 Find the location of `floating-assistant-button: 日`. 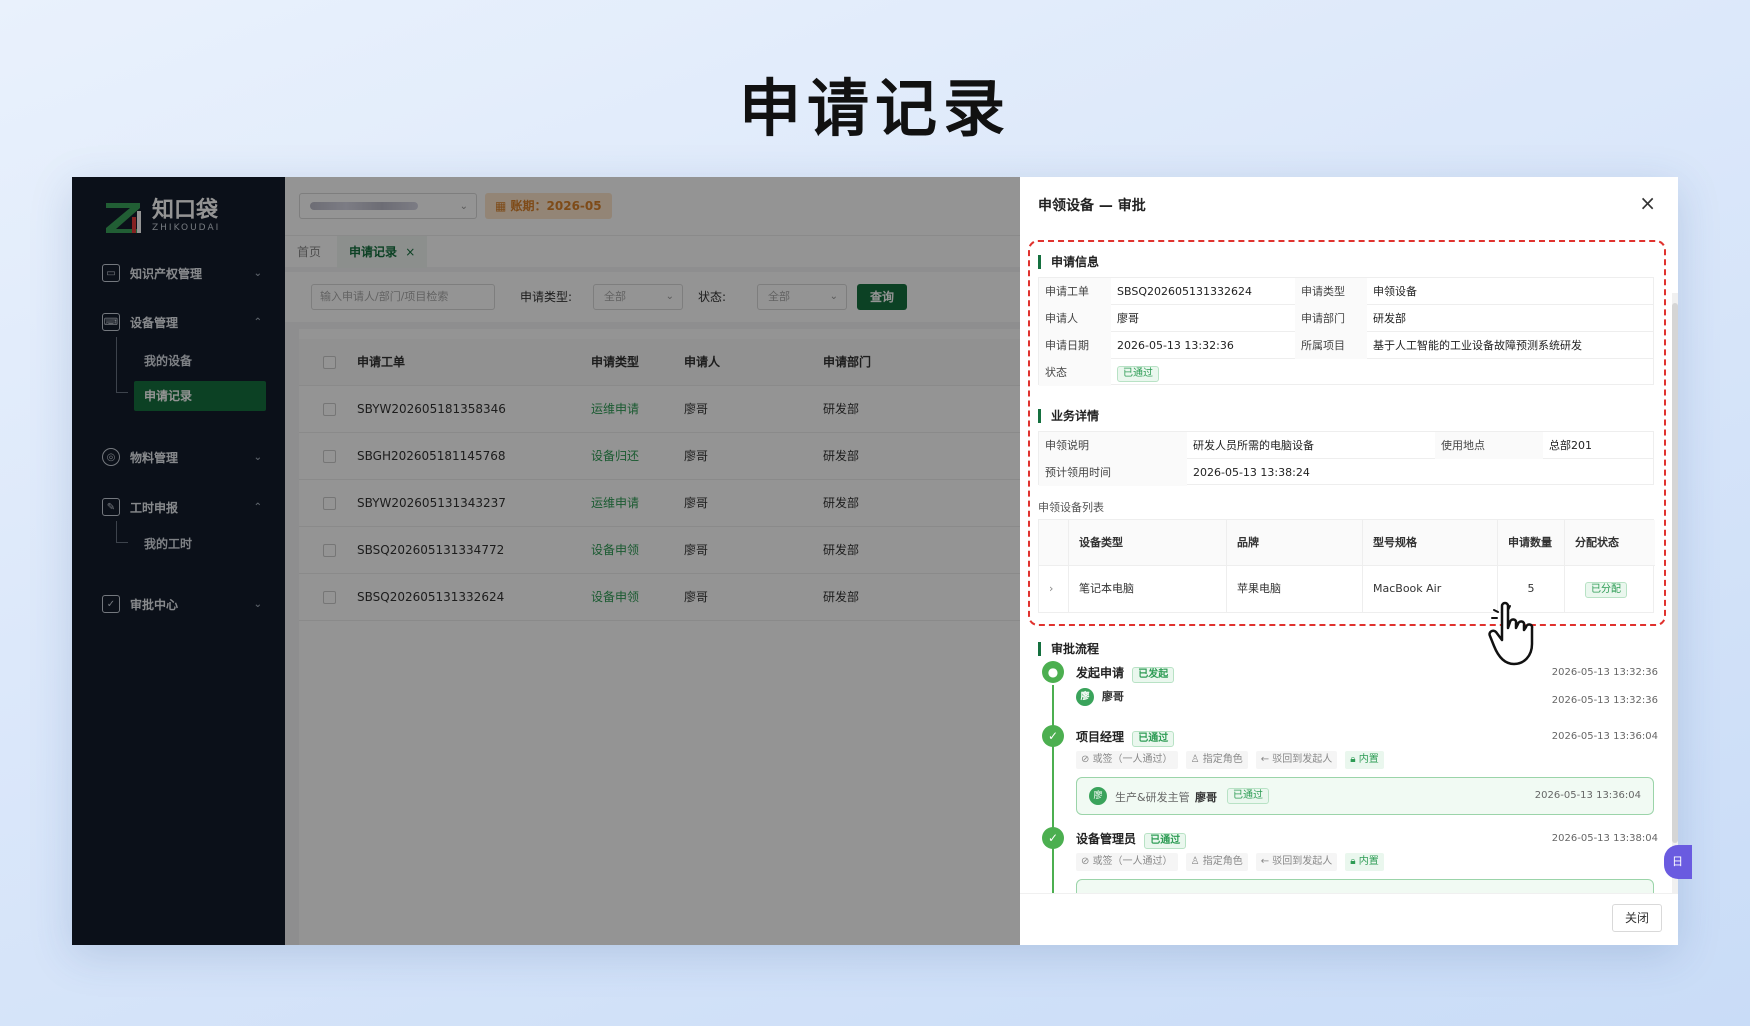

floating-assistant-button: 日 is located at coordinates (1678, 862).